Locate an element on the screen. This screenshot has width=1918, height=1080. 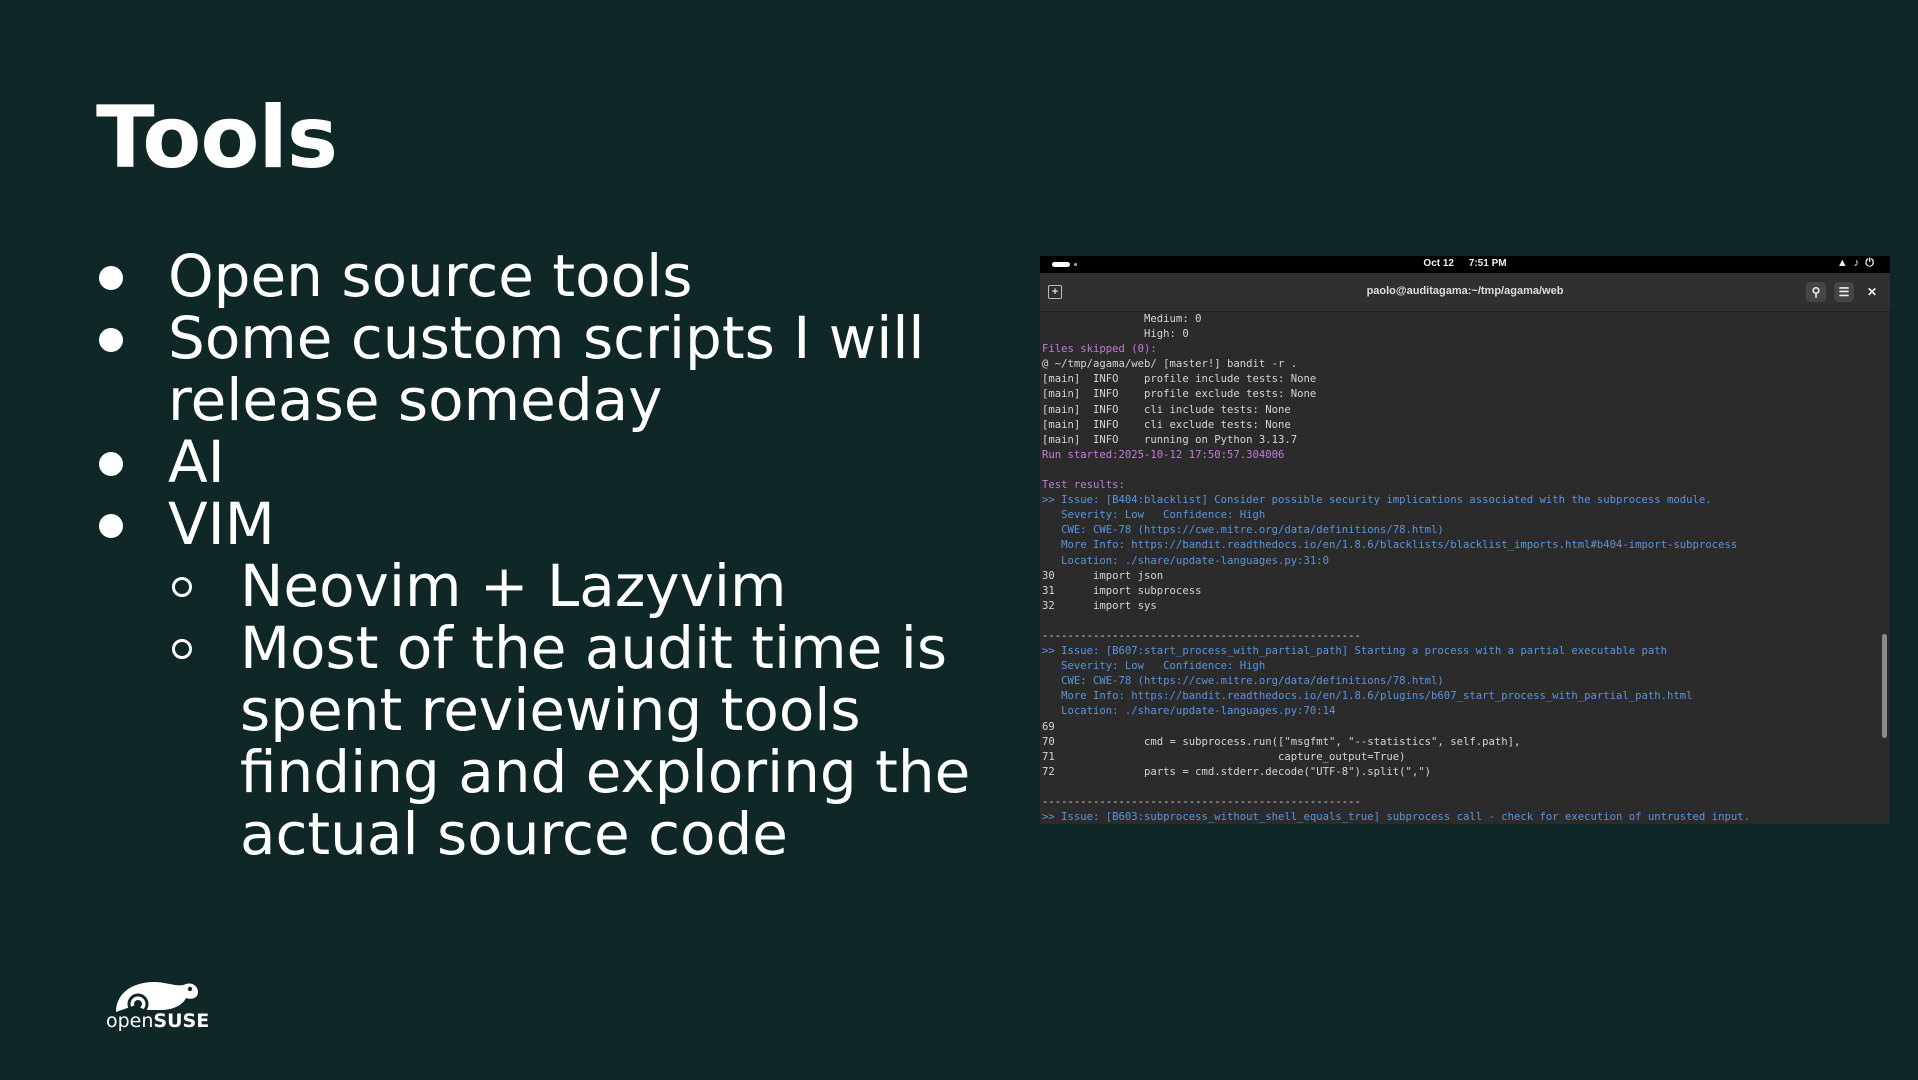
logo-text-suse: SUSE is located at coordinates (181, 1021).